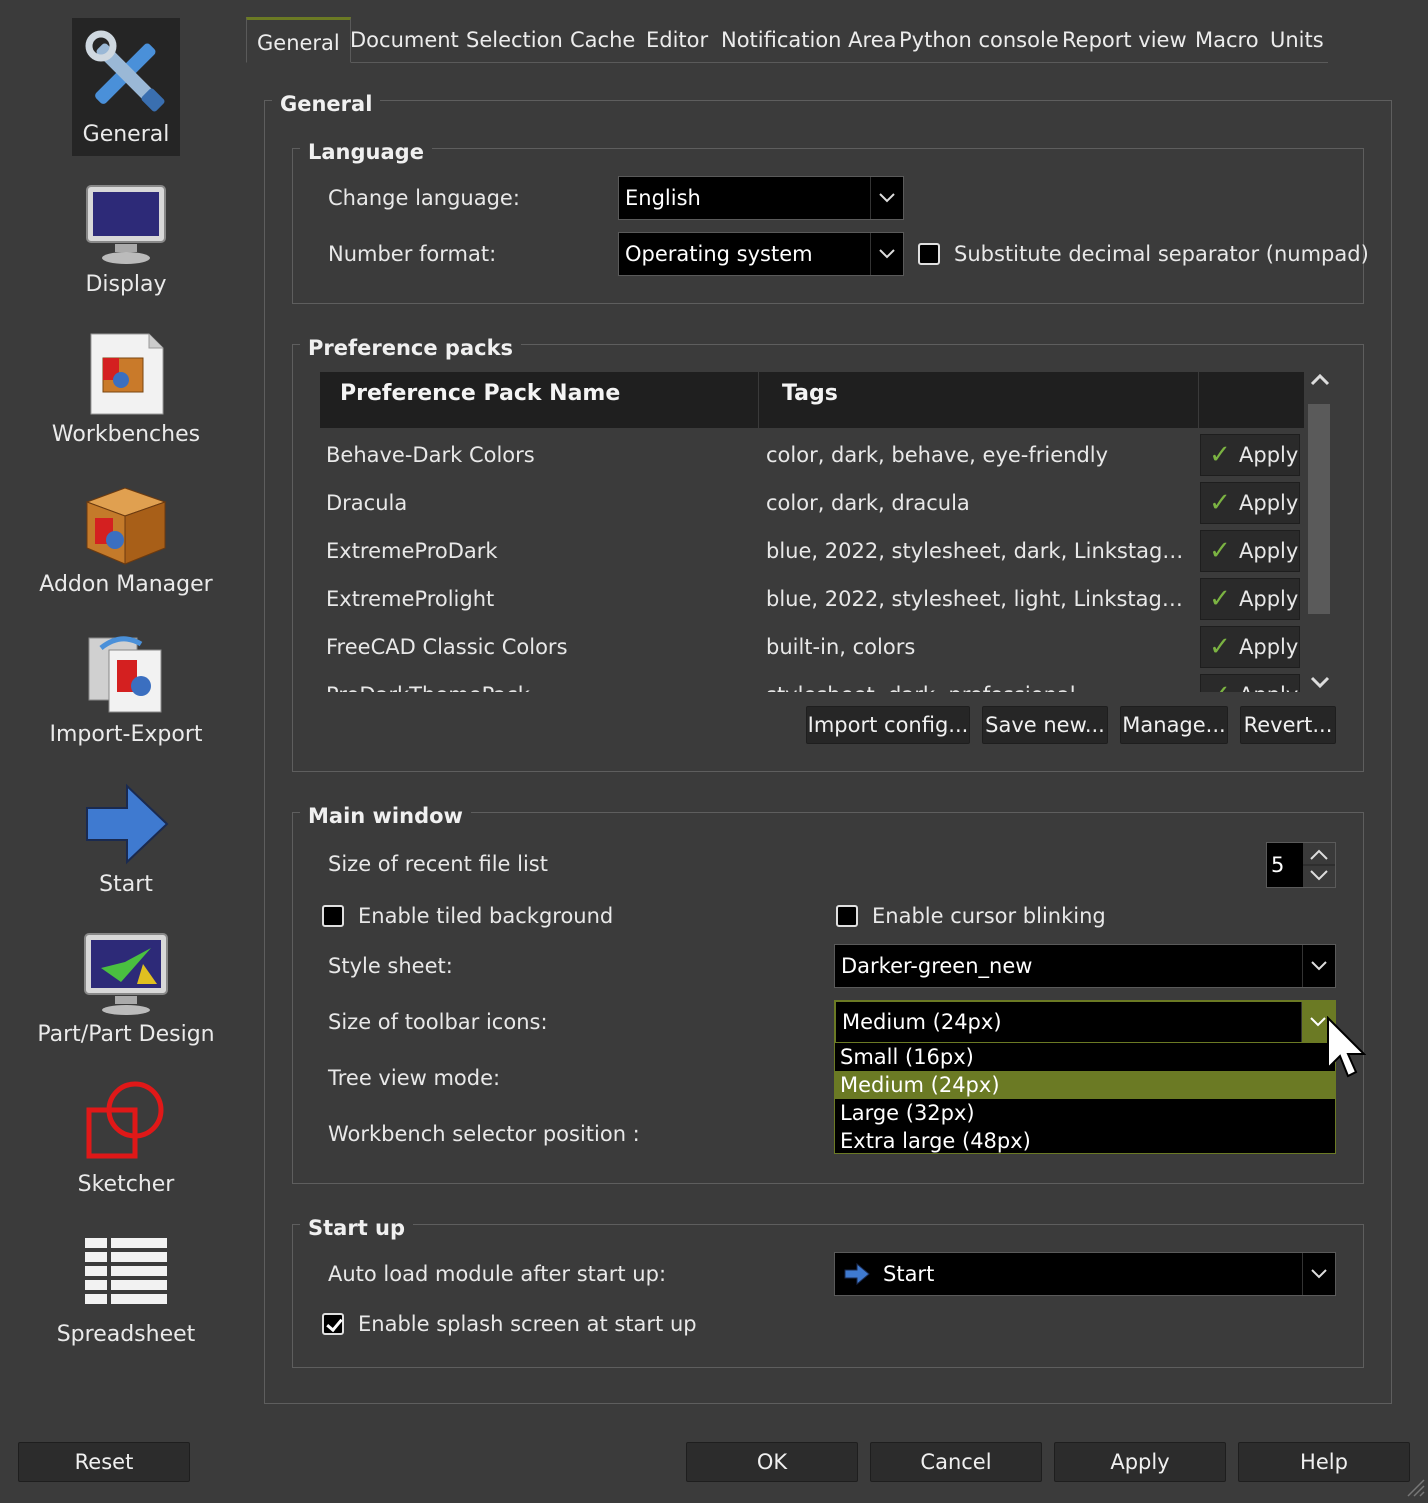 The height and width of the screenshot is (1503, 1428). I want to click on tab-cache: Cache, so click(602, 40).